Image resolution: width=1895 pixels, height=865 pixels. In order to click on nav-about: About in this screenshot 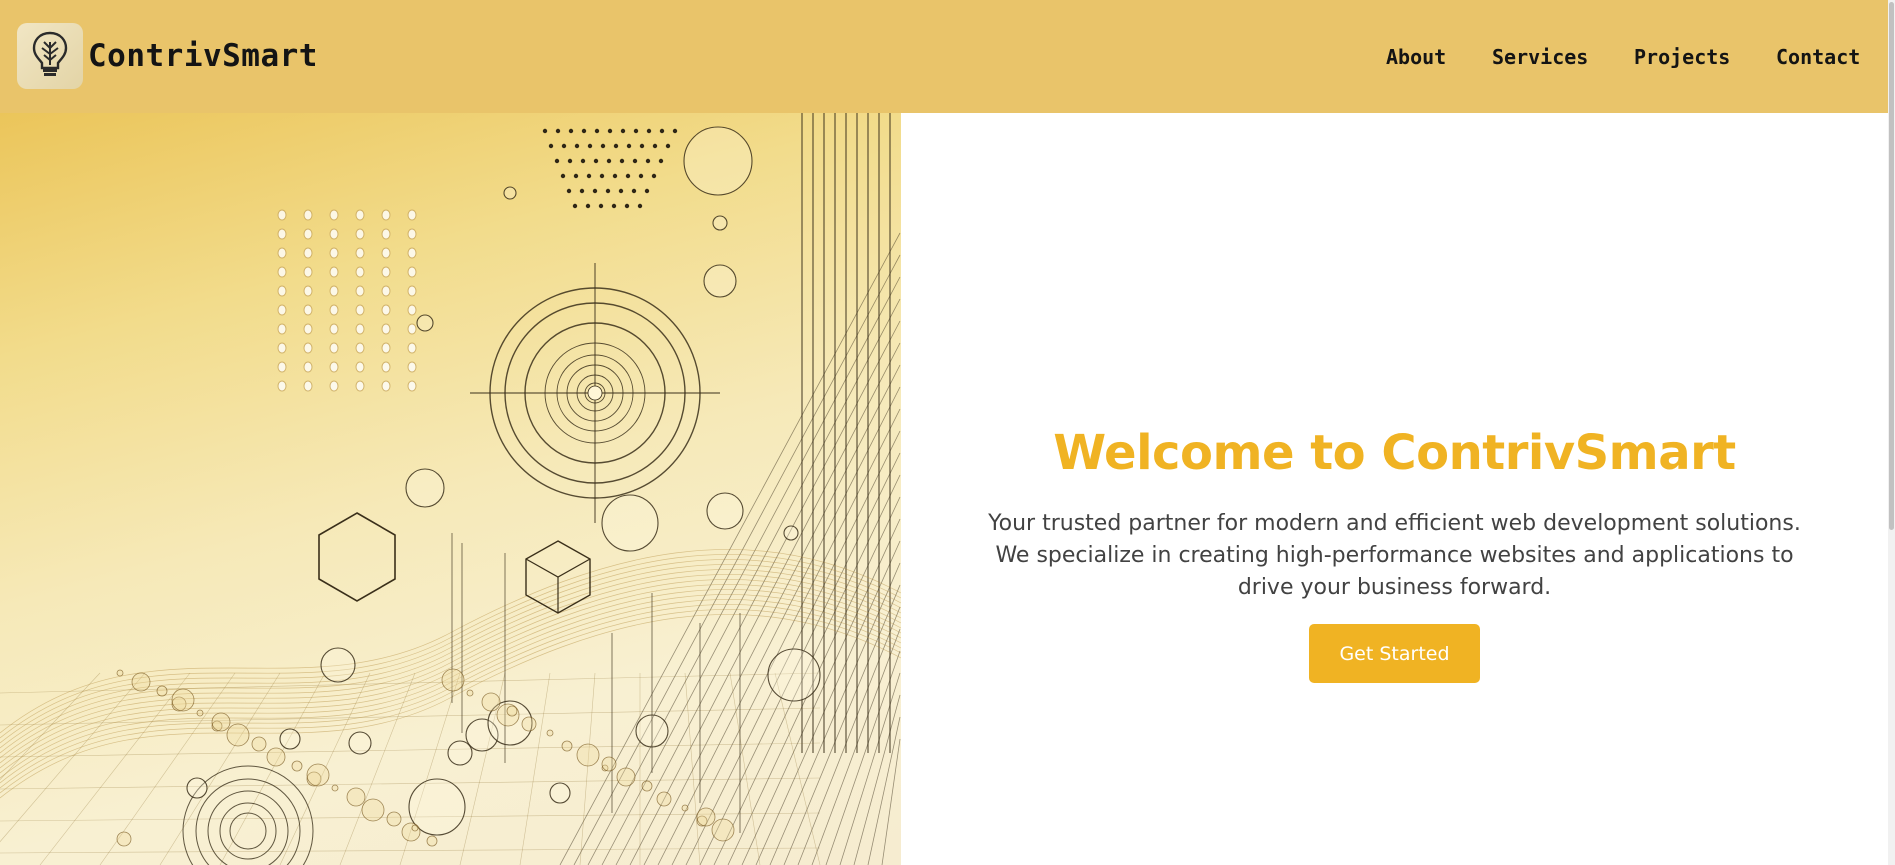, I will do `click(1416, 57)`.